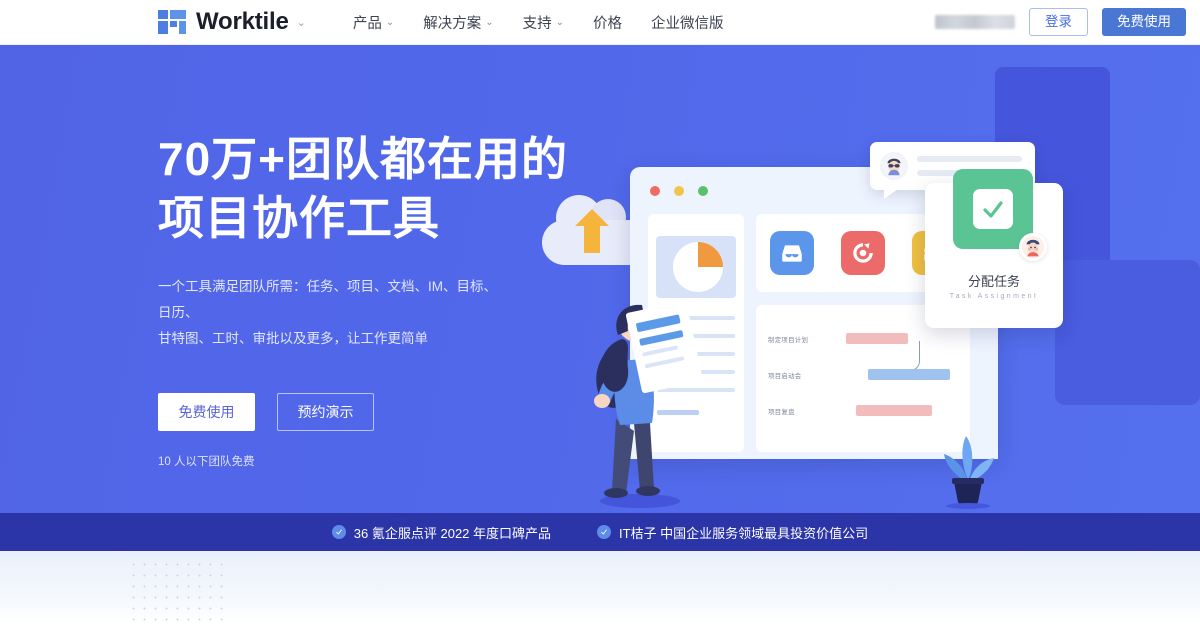 The width and height of the screenshot is (1200, 625). Describe the element at coordinates (600, 588) in the screenshot. I see `next-section` at that location.